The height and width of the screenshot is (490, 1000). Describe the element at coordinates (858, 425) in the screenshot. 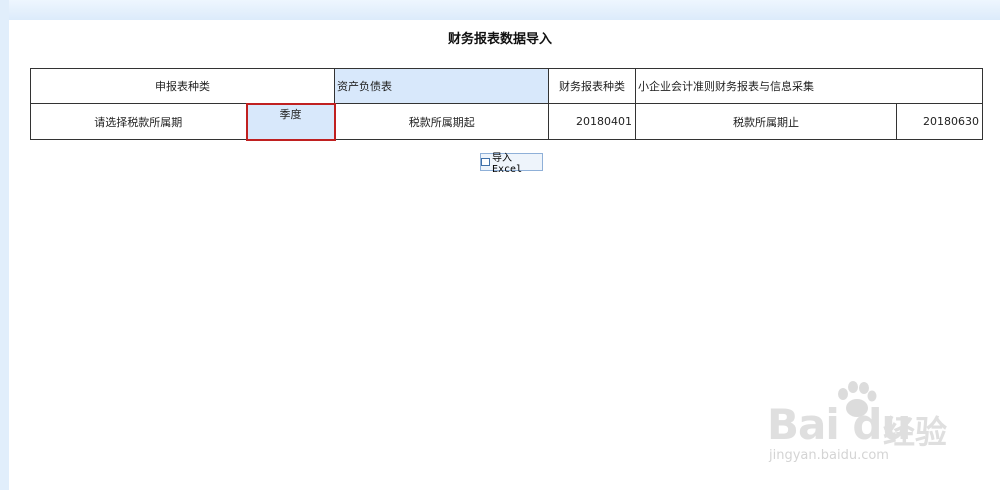

I see `baidu-jingyan-watermark: Bai du 经验 jingyan.baidu.com` at that location.